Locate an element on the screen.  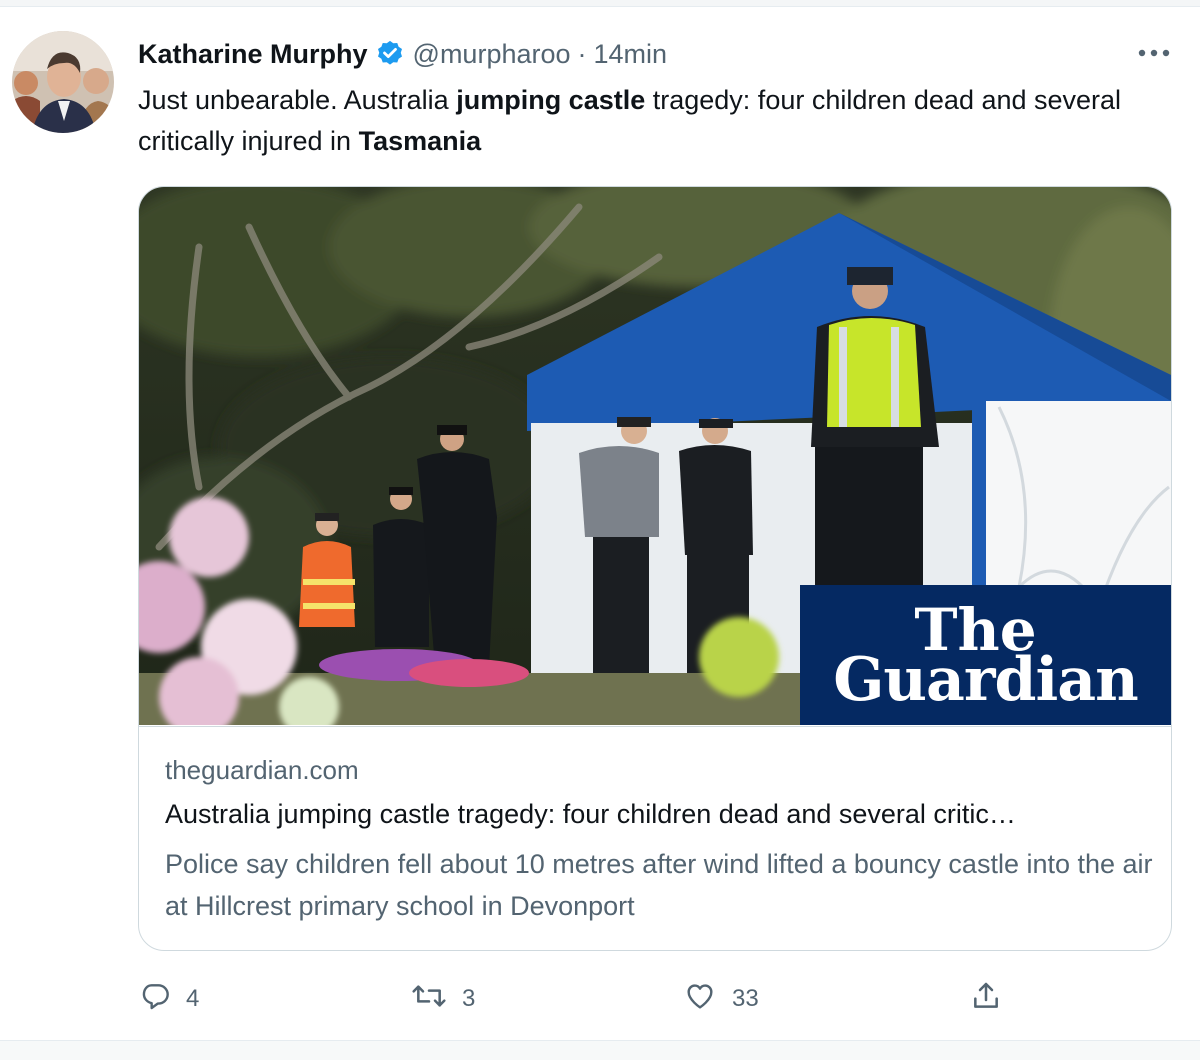
avatar is located at coordinates (63, 82).